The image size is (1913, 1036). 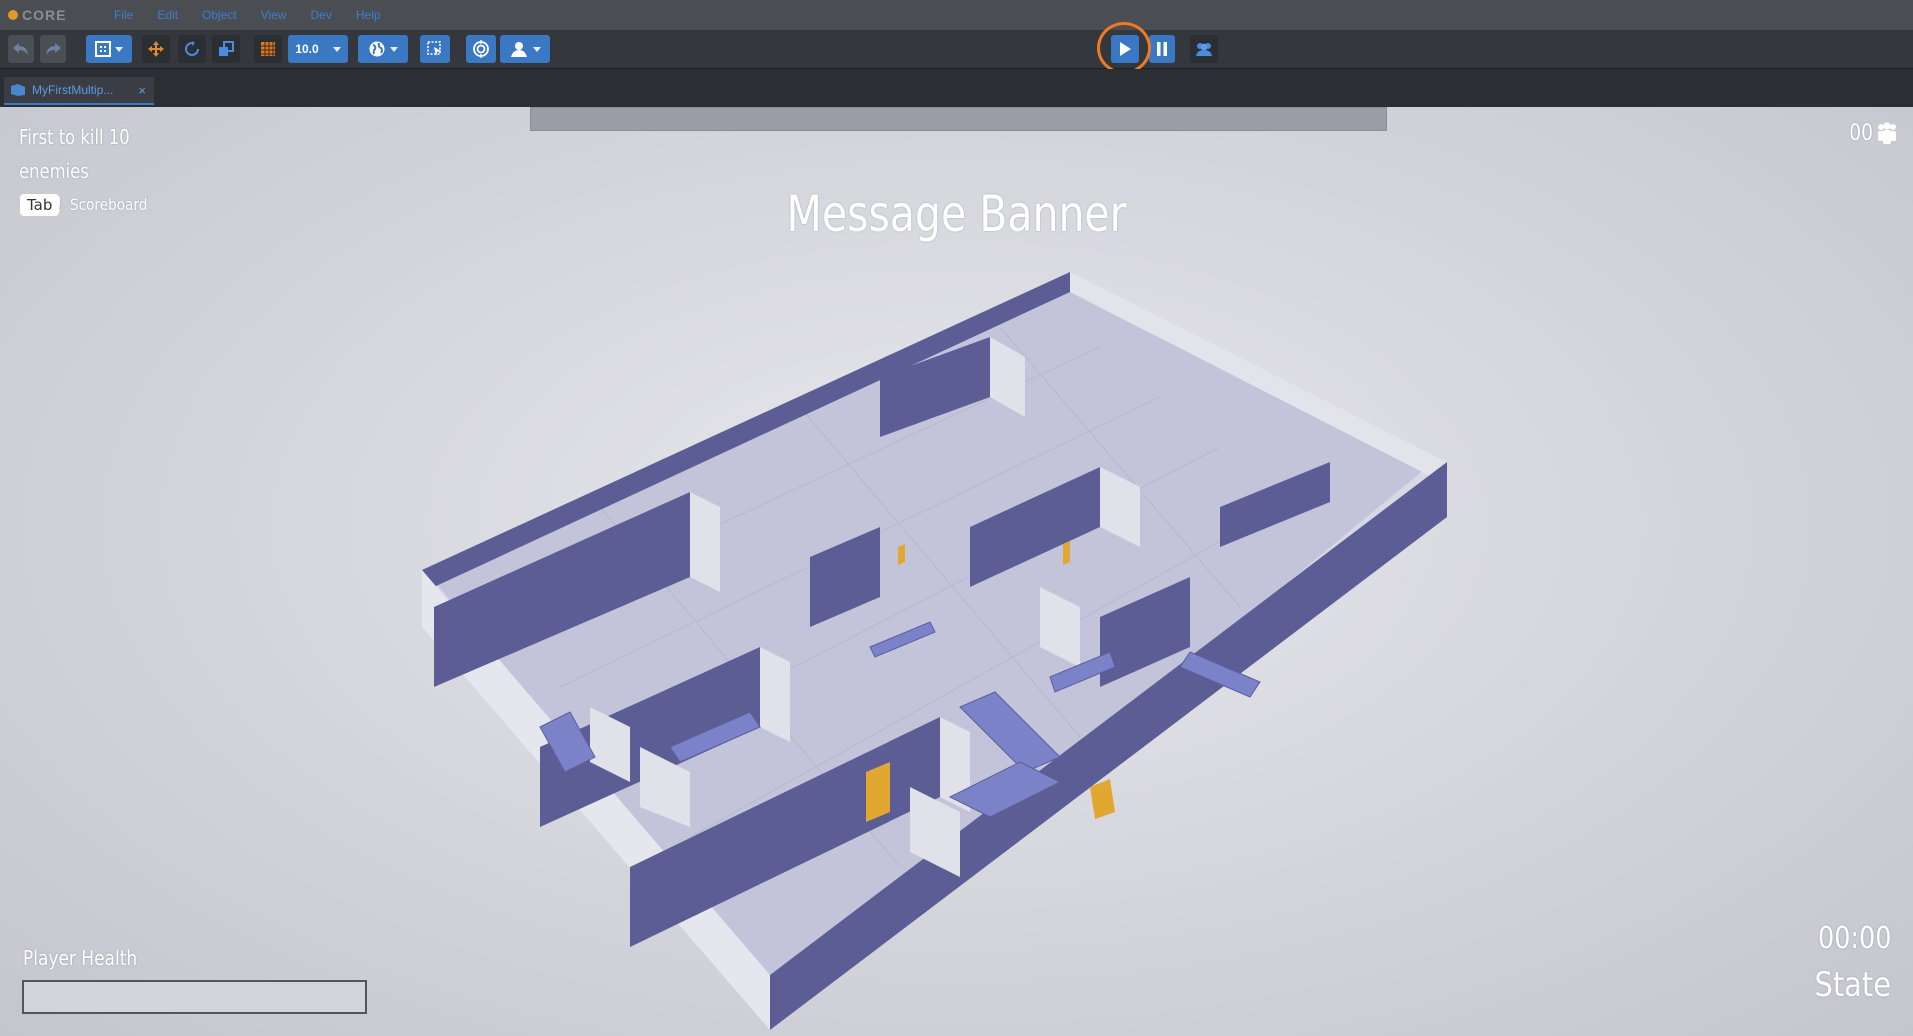 What do you see at coordinates (956, 88) in the screenshot?
I see `document-tab-strip: MyFirstMultip... ×` at bounding box center [956, 88].